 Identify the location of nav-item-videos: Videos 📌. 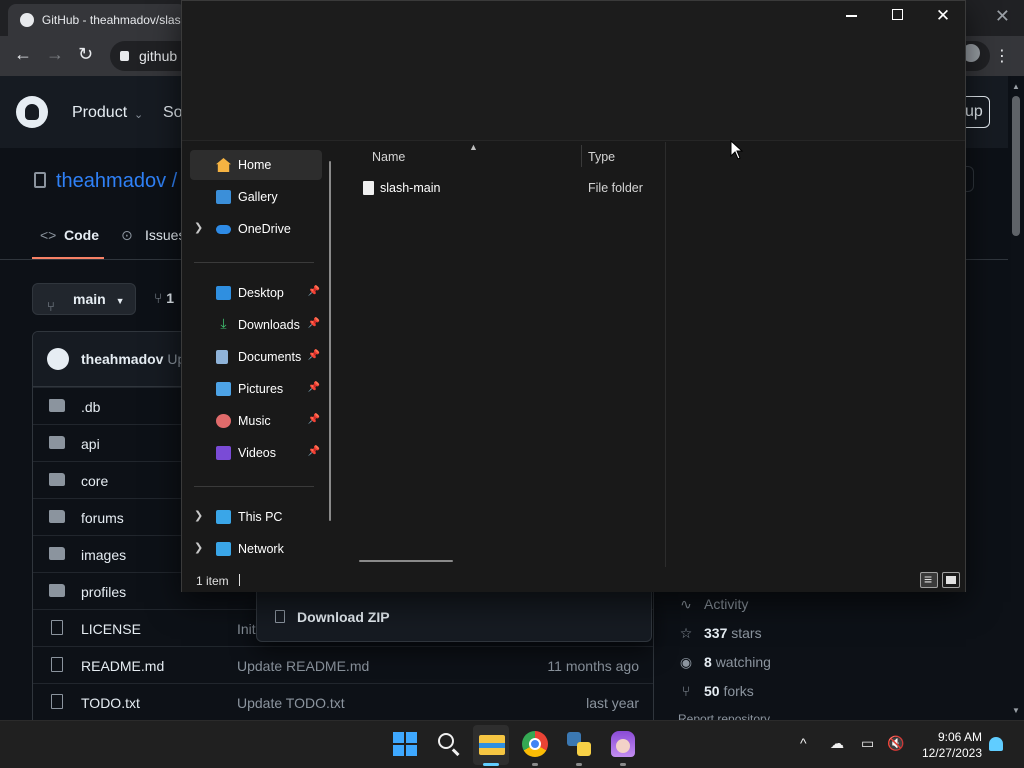
(256, 453).